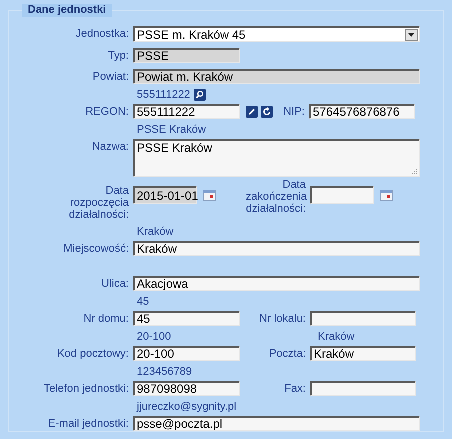 The height and width of the screenshot is (439, 452). I want to click on field-label: Nazwa:, so click(110, 146).